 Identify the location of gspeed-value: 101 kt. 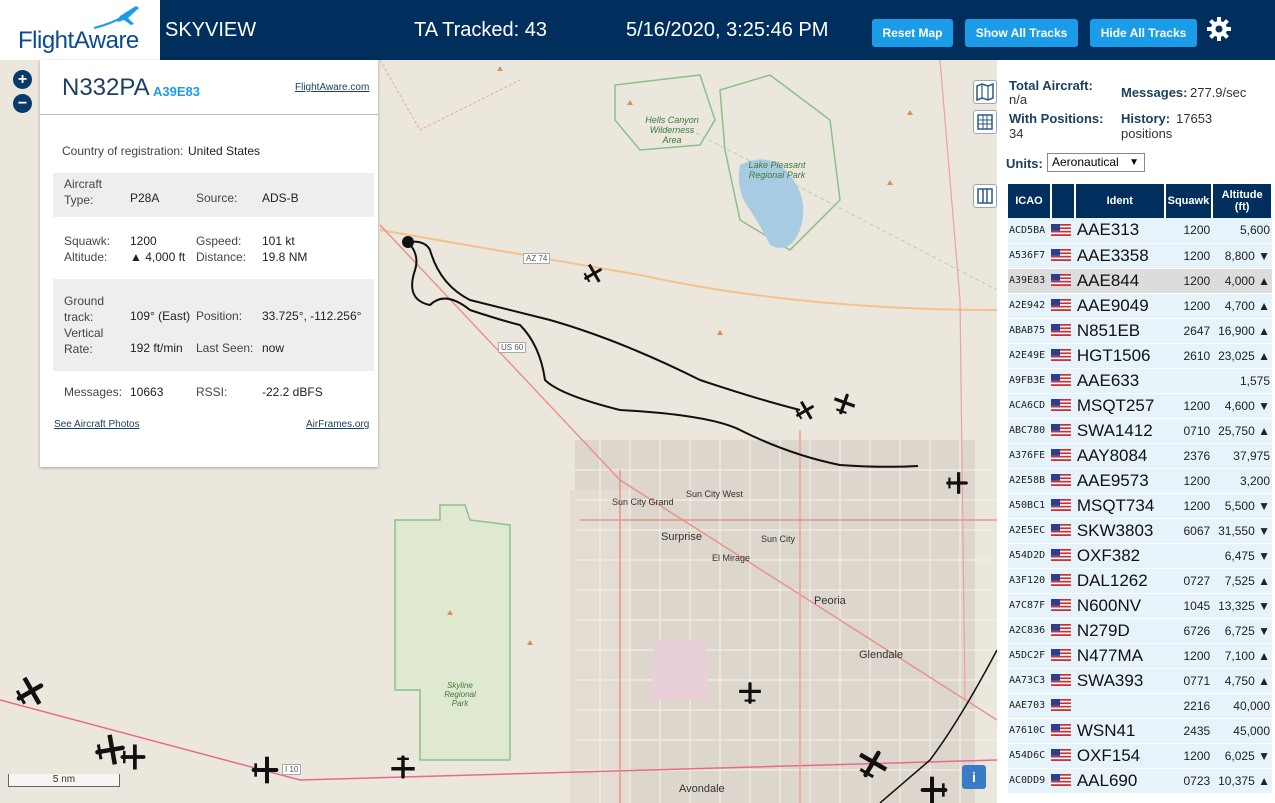
(278, 241).